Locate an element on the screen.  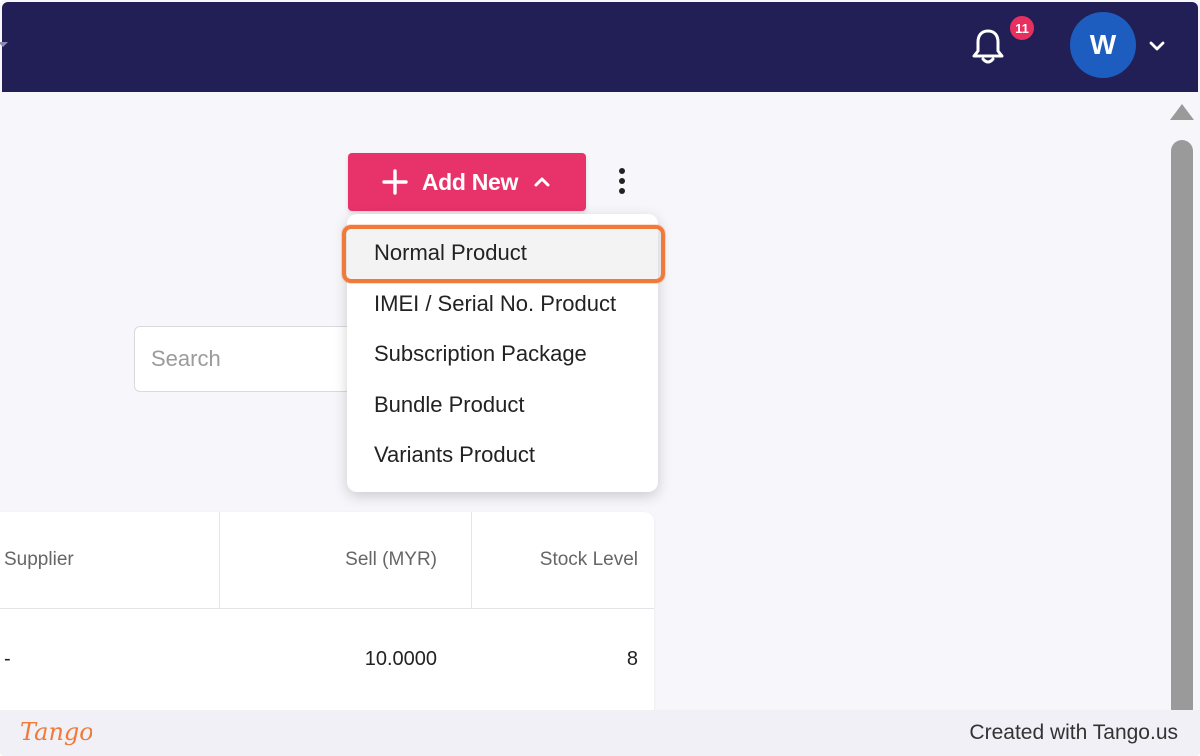
created-with-text: Created with Tango.us is located at coordinates (1073, 732).